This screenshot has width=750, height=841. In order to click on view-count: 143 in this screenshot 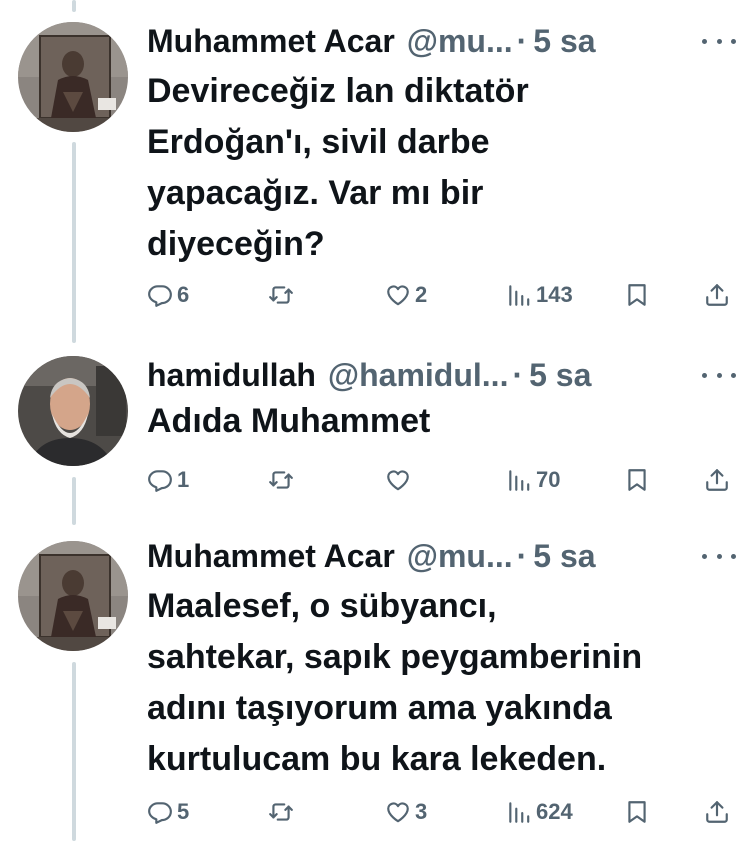, I will do `click(554, 294)`.